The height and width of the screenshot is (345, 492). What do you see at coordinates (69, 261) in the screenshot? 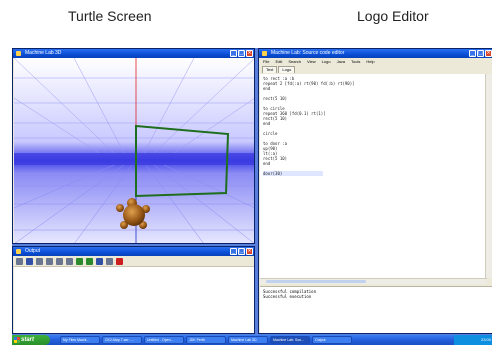
I see `replace-icon` at bounding box center [69, 261].